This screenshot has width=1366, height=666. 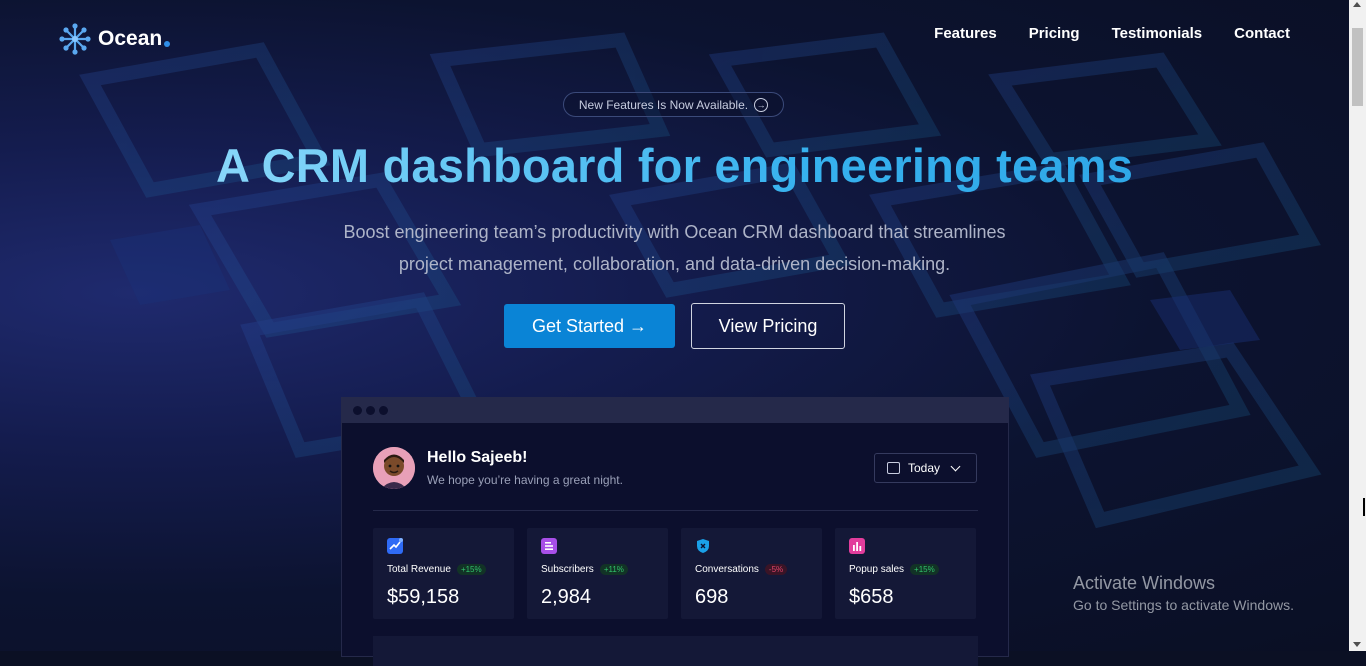 What do you see at coordinates (167, 44) in the screenshot?
I see `brand-dot` at bounding box center [167, 44].